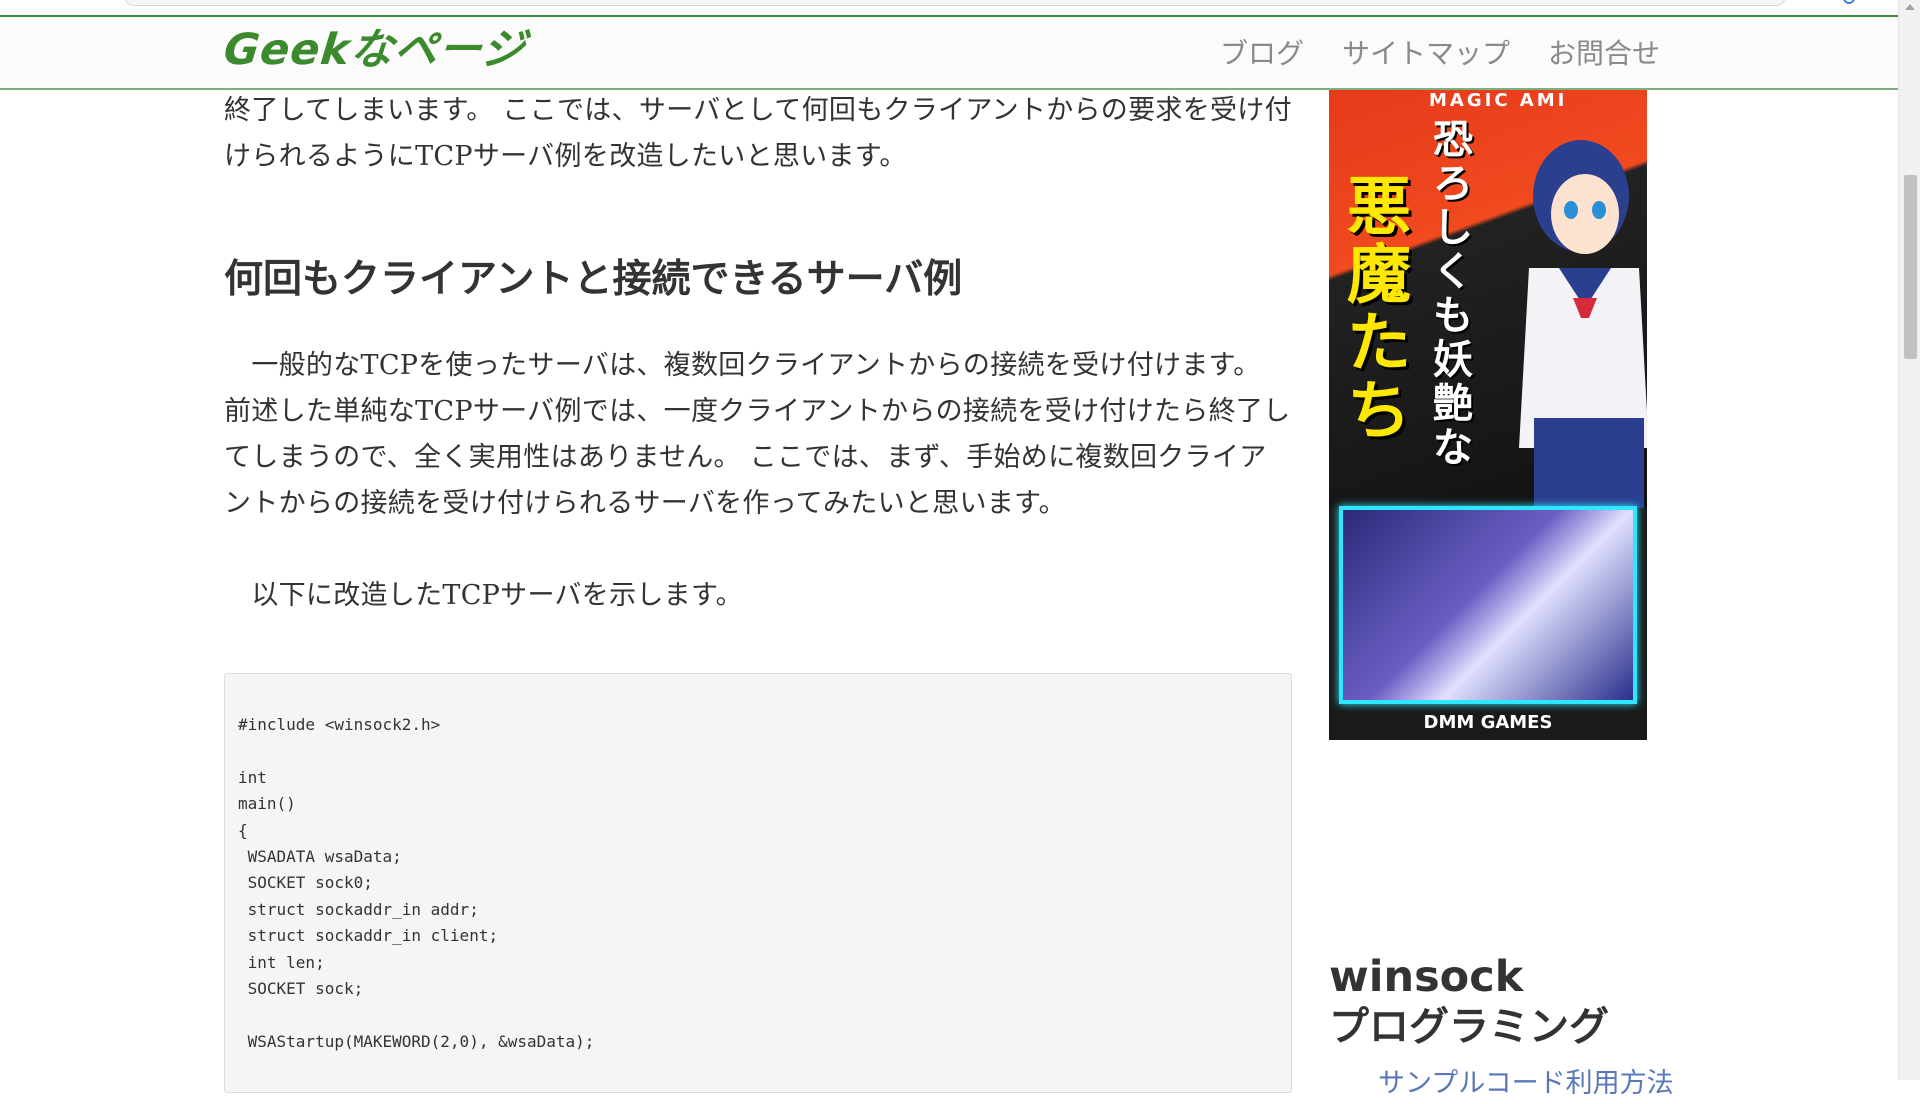  What do you see at coordinates (1262, 54) in the screenshot?
I see `nav-link-blog: ブログ` at bounding box center [1262, 54].